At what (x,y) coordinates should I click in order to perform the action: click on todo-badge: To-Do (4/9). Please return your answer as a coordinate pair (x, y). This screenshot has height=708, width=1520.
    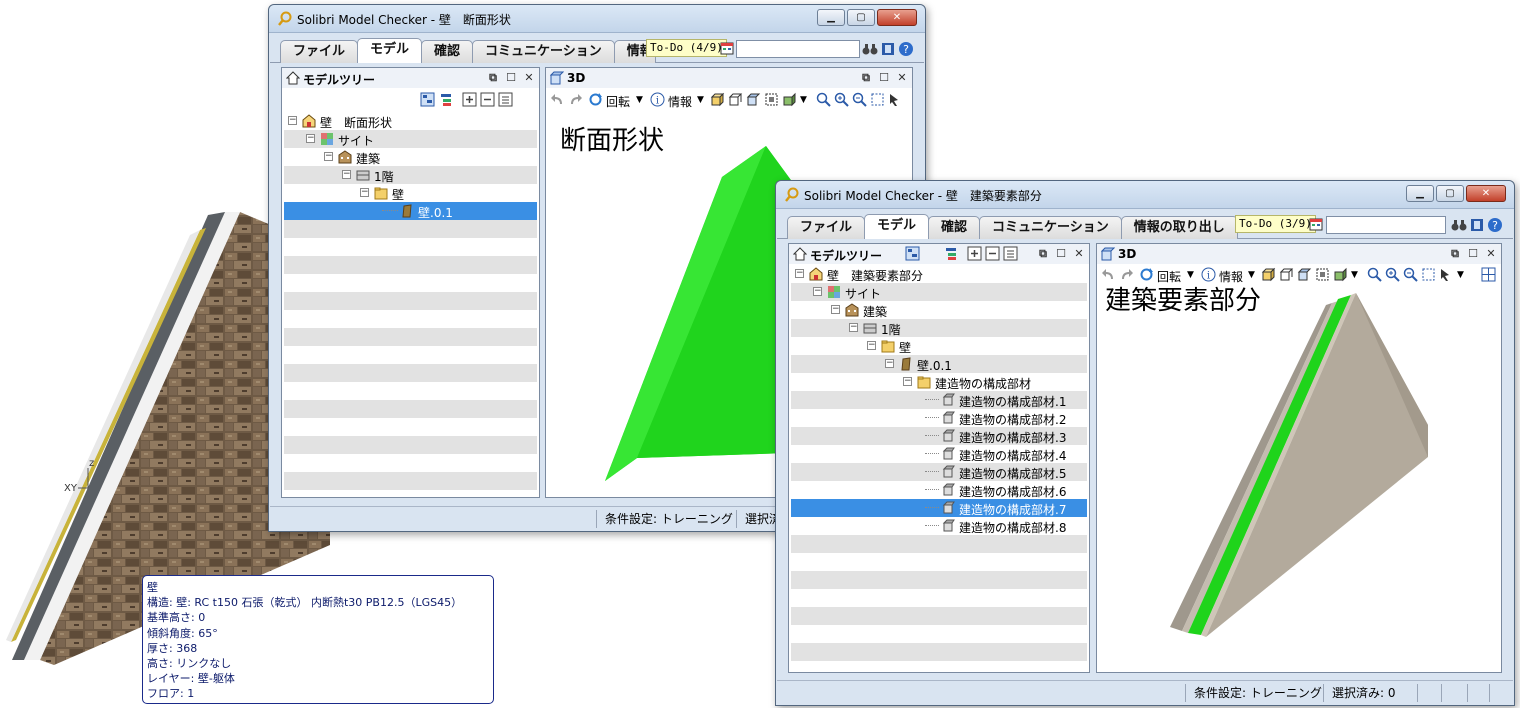
    Looking at the image, I should click on (686, 48).